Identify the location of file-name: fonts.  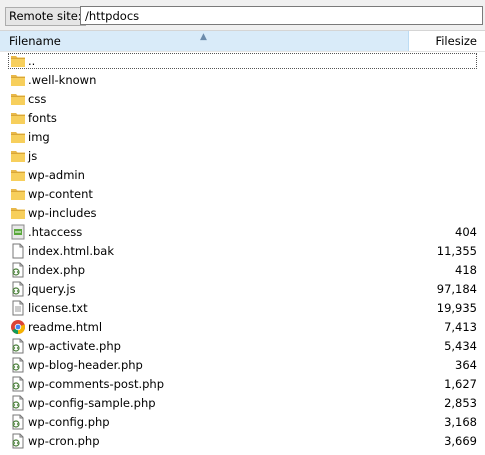
(42, 118).